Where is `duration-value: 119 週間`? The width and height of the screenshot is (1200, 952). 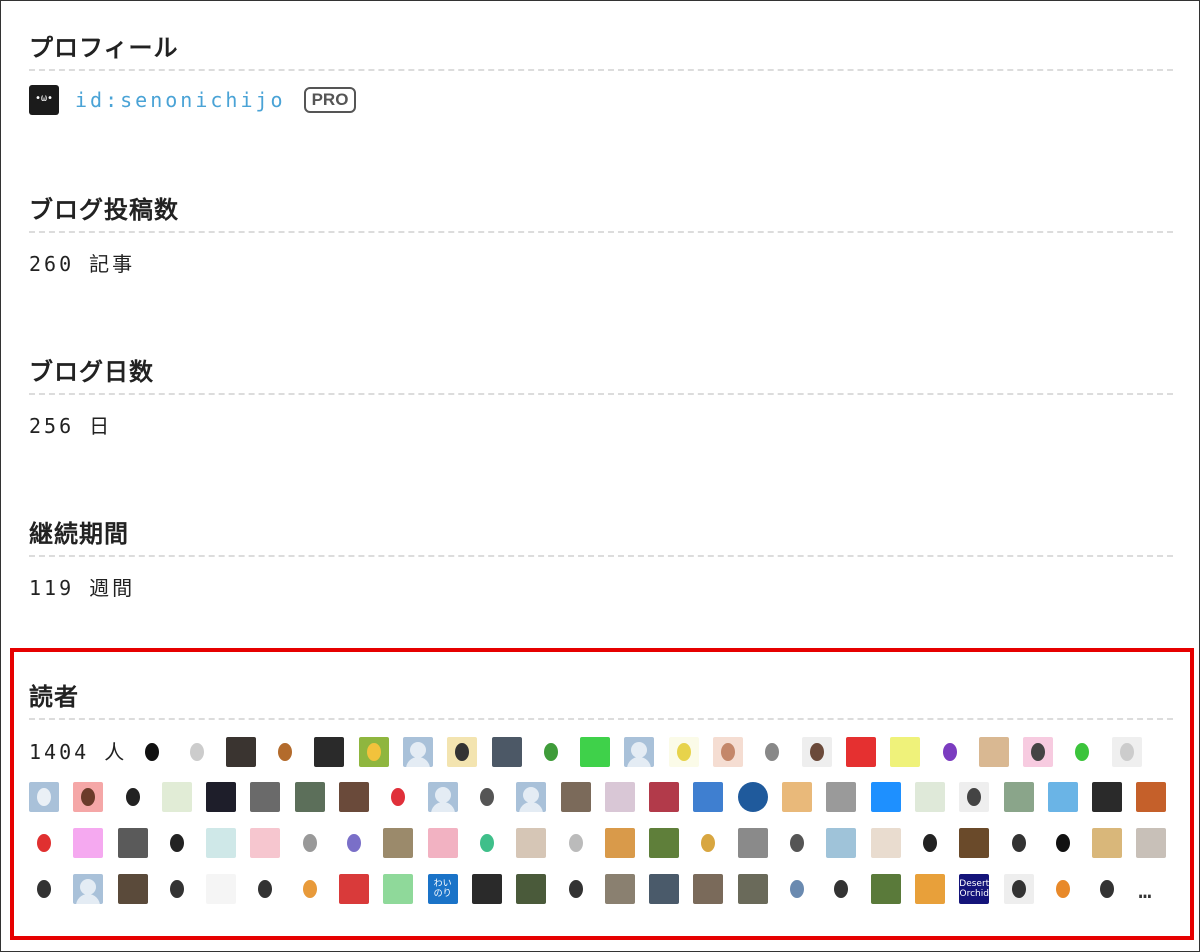
duration-value: 119 週間 is located at coordinates (82, 588).